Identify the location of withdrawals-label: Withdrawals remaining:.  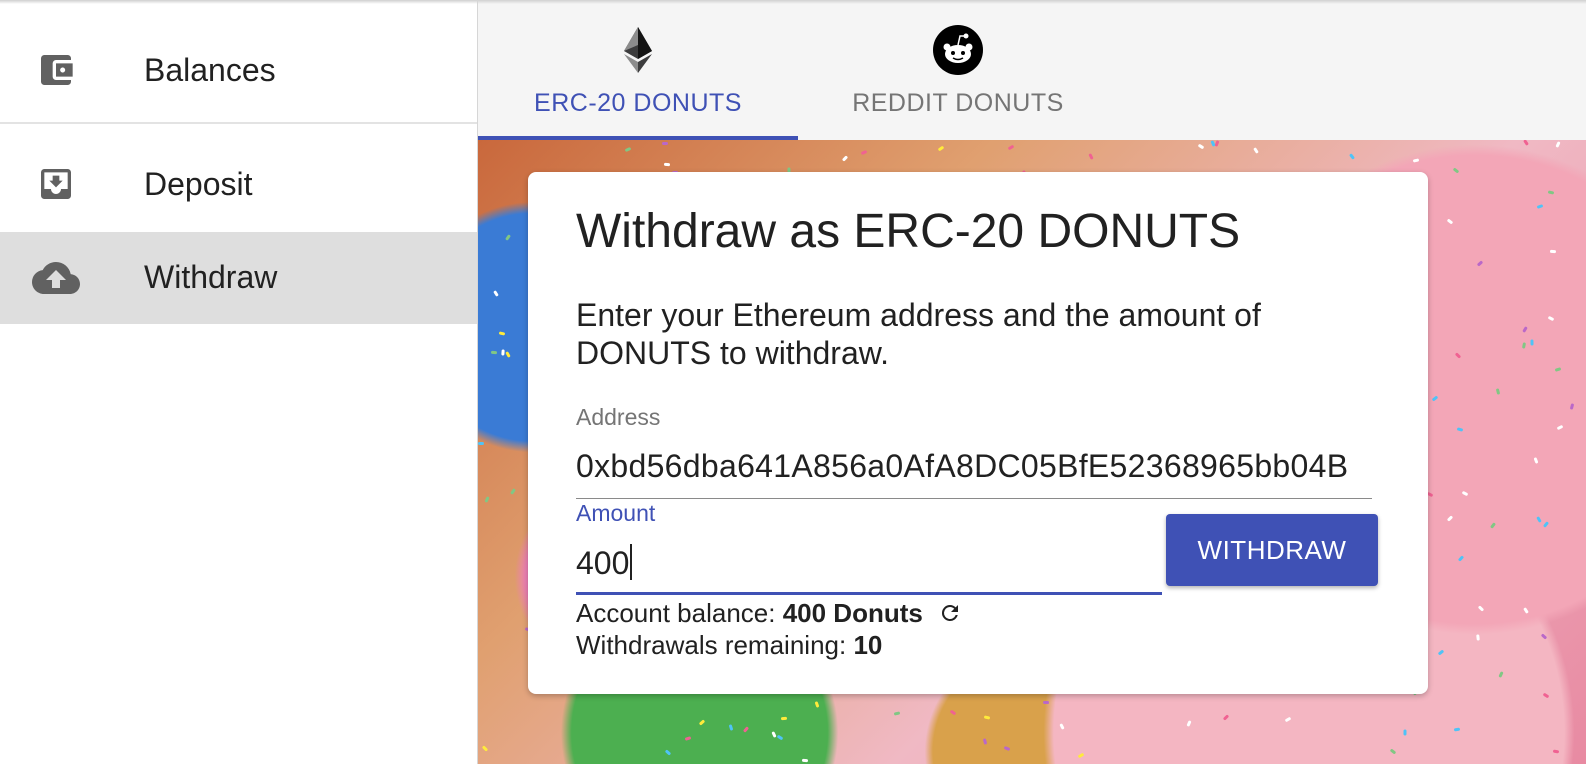
(711, 645).